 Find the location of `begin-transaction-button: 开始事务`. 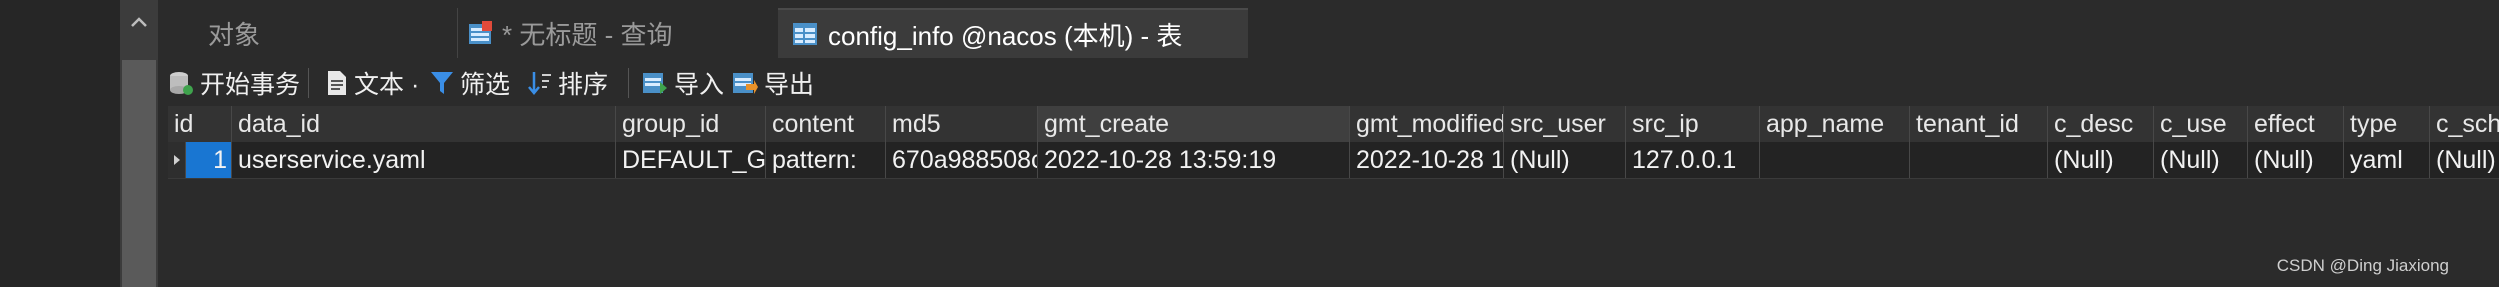

begin-transaction-button: 开始事务 is located at coordinates (234, 83).